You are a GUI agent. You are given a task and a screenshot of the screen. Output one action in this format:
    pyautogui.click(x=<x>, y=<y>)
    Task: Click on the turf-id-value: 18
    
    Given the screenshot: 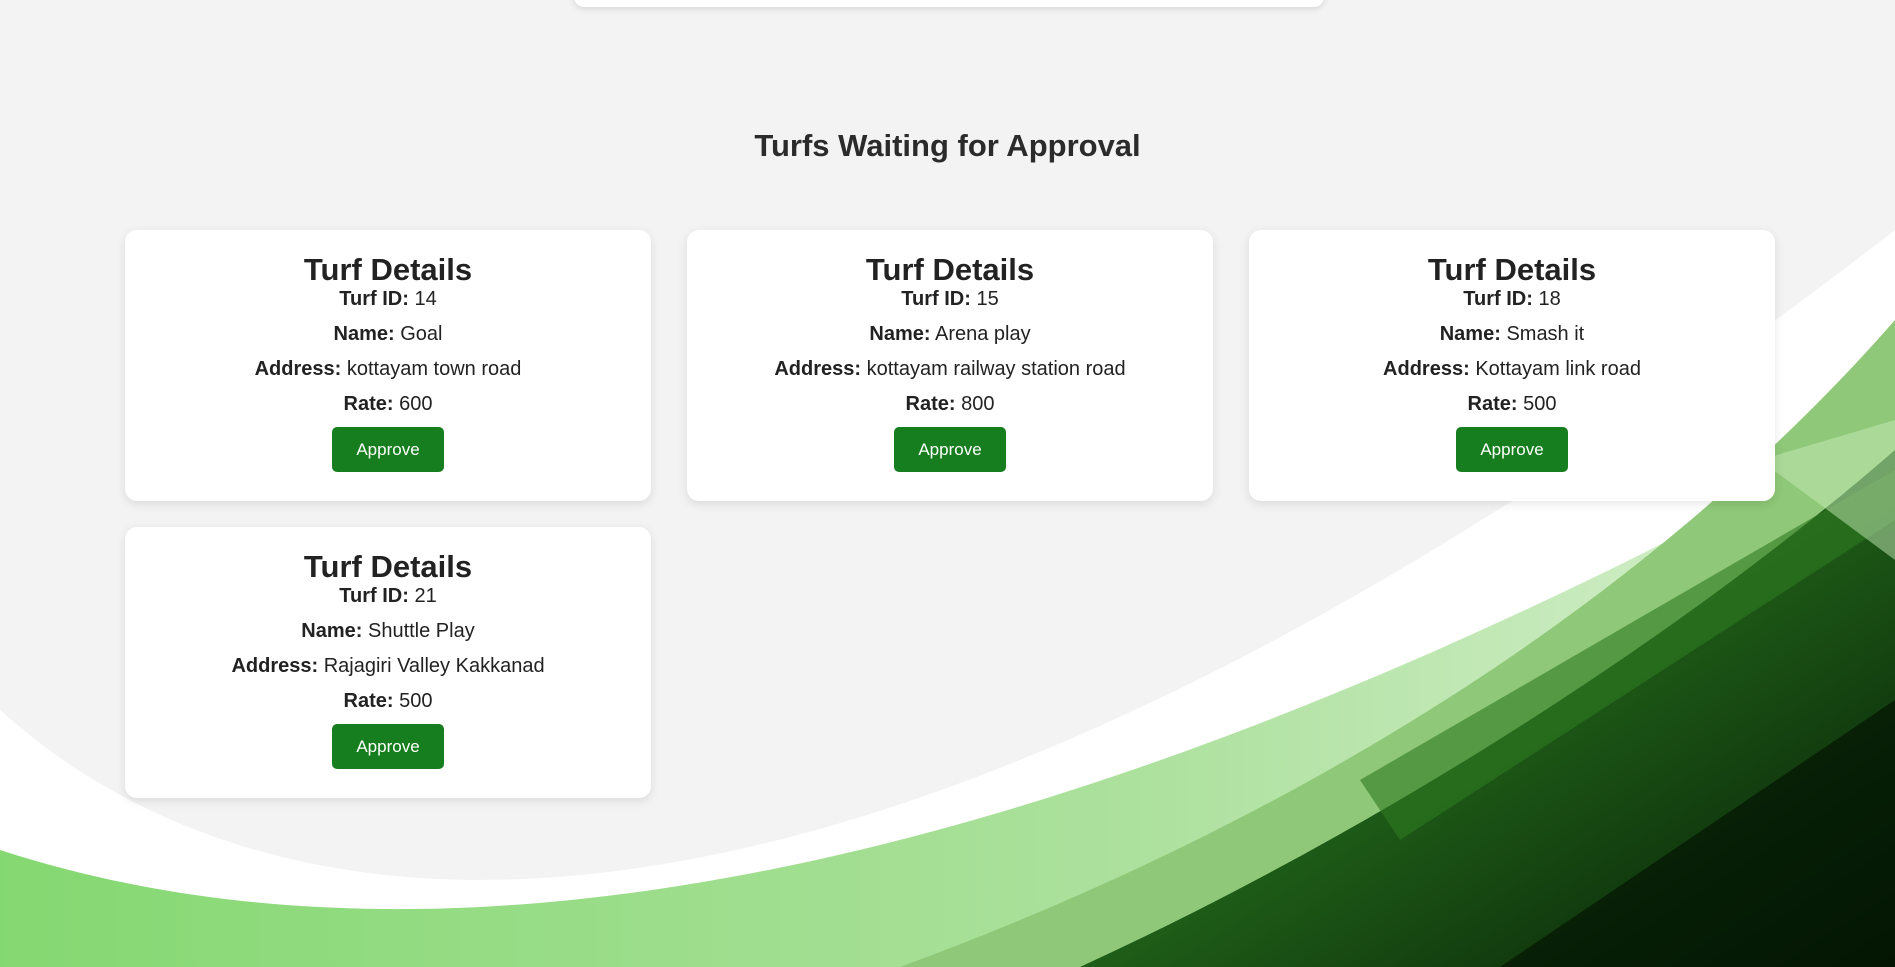 What is the action you would take?
    pyautogui.click(x=1549, y=299)
    